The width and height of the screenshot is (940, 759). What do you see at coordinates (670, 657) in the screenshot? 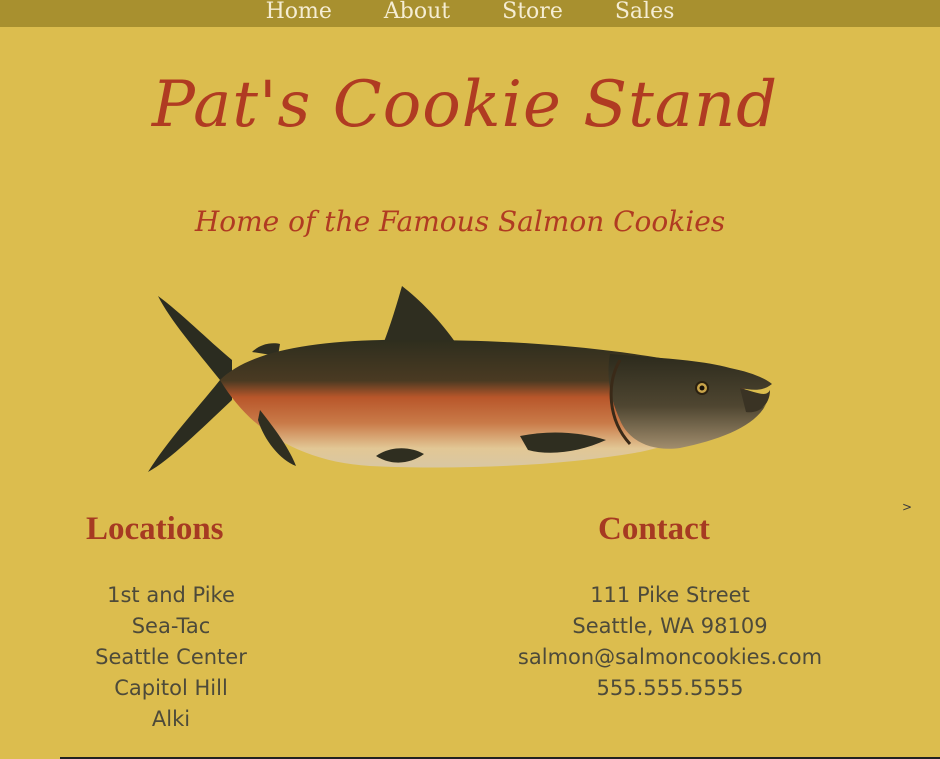
I see `contact-email: salmon@salmoncookies.com` at bounding box center [670, 657].